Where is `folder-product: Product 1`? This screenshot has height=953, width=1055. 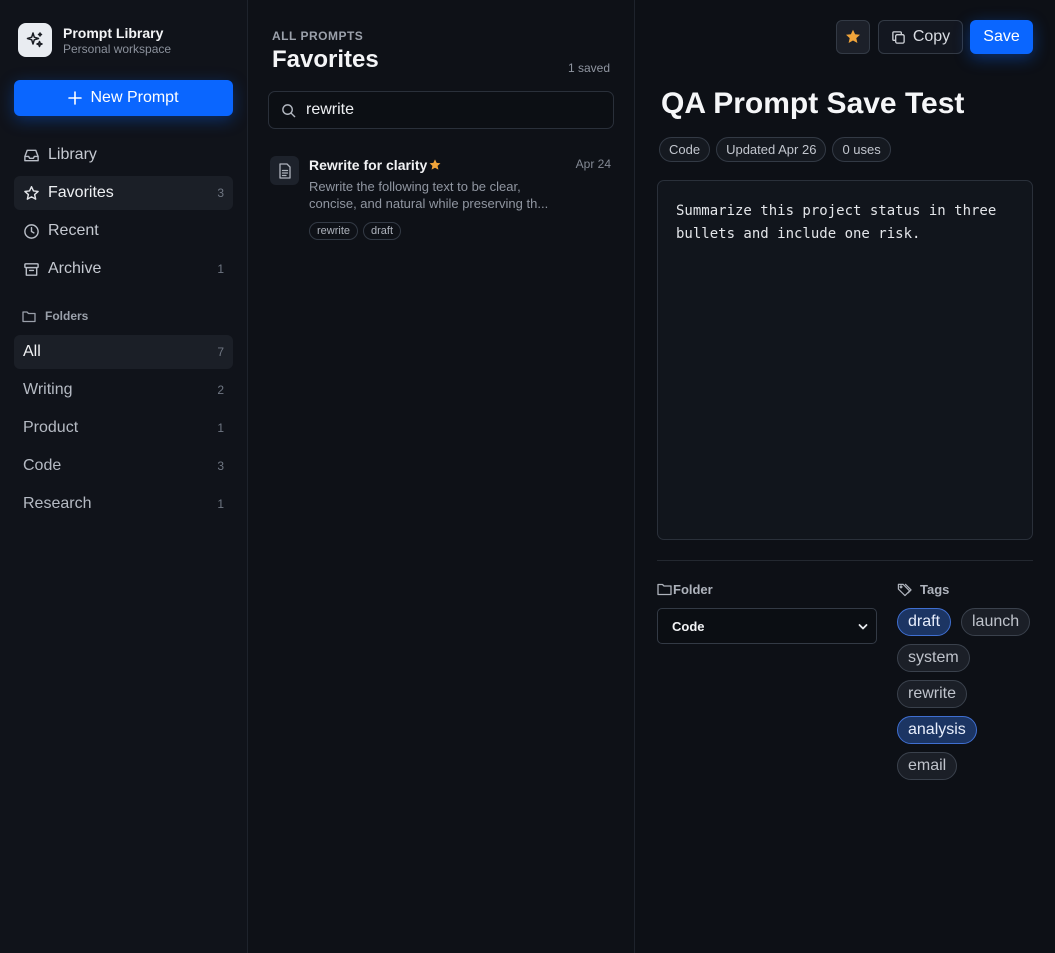 folder-product: Product 1 is located at coordinates (123, 428).